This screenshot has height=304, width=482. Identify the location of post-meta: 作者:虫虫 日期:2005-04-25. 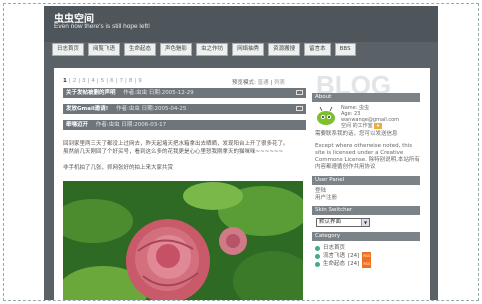
(151, 109).